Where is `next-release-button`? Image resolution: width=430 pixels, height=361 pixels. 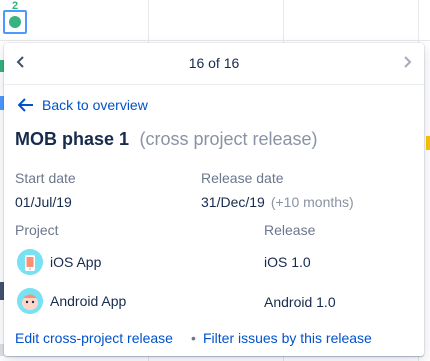 next-release-button is located at coordinates (407, 64).